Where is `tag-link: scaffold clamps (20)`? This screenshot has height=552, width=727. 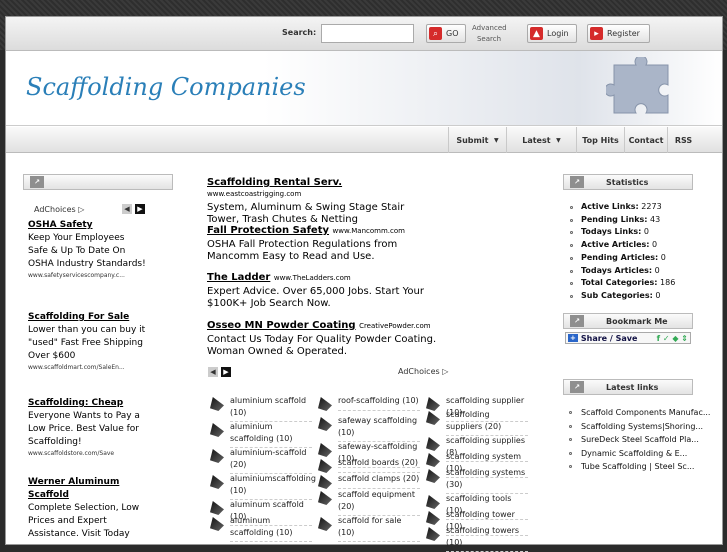 tag-link: scaffold clamps (20) is located at coordinates (369, 481).